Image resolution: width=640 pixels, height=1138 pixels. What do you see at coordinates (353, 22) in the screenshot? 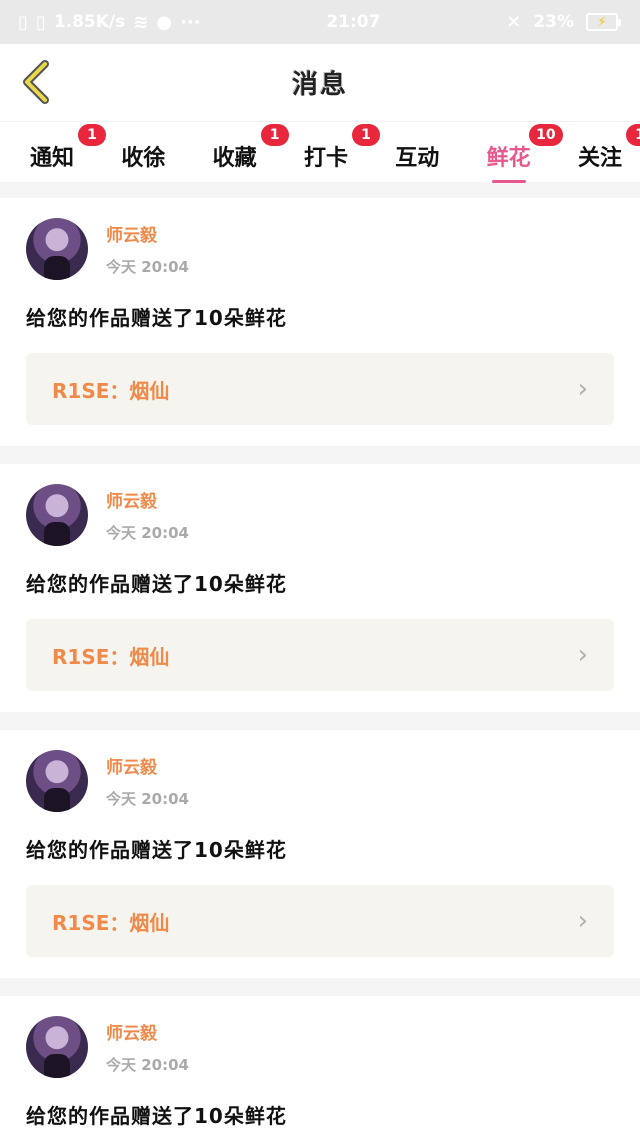
I see `status-time: 21:07` at bounding box center [353, 22].